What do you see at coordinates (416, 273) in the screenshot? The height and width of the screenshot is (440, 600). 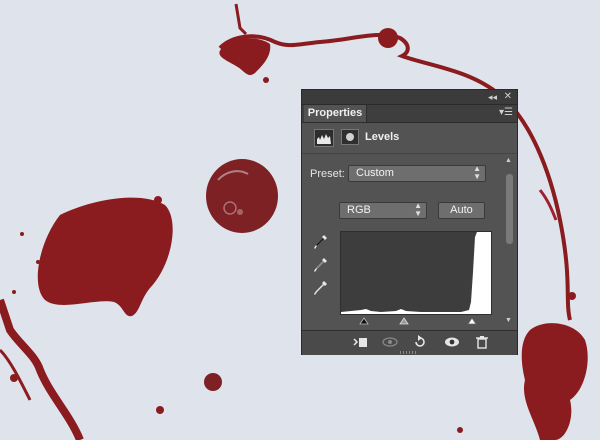 I see `levels-histogram` at bounding box center [416, 273].